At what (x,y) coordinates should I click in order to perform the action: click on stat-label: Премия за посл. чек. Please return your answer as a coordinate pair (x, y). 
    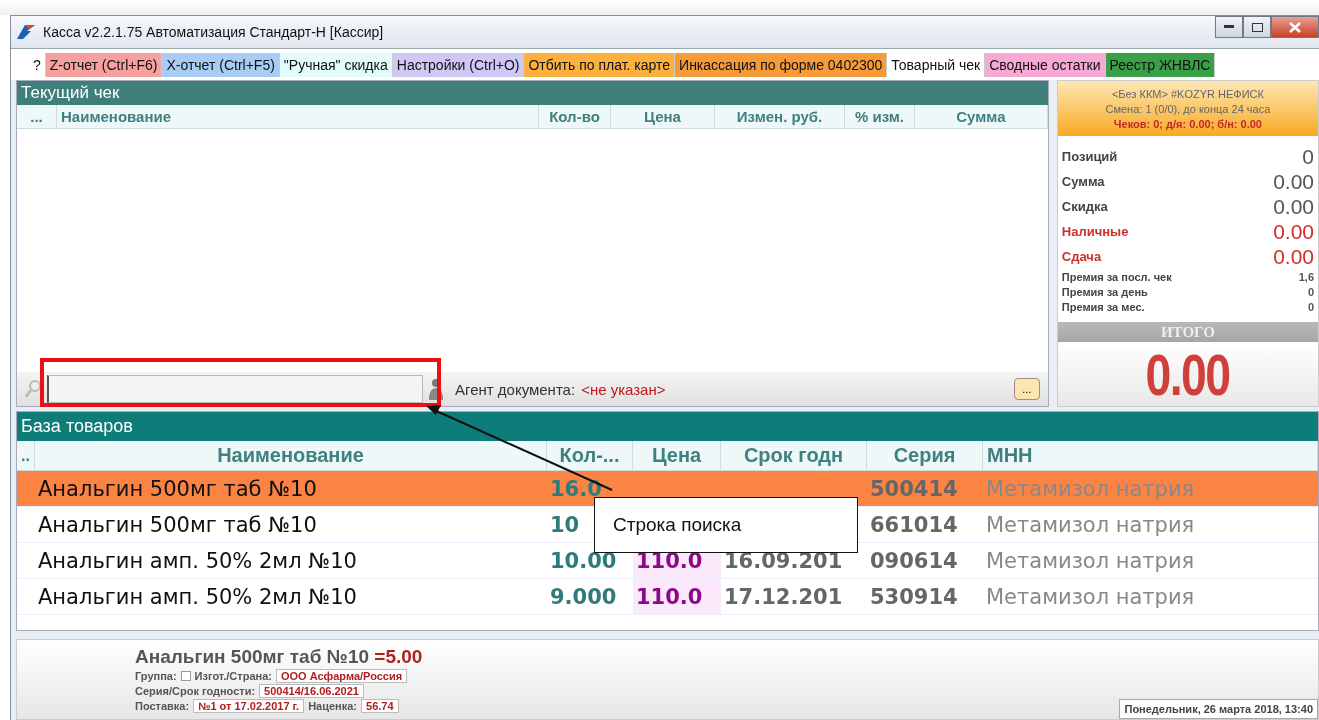
    Looking at the image, I should click on (1116, 276).